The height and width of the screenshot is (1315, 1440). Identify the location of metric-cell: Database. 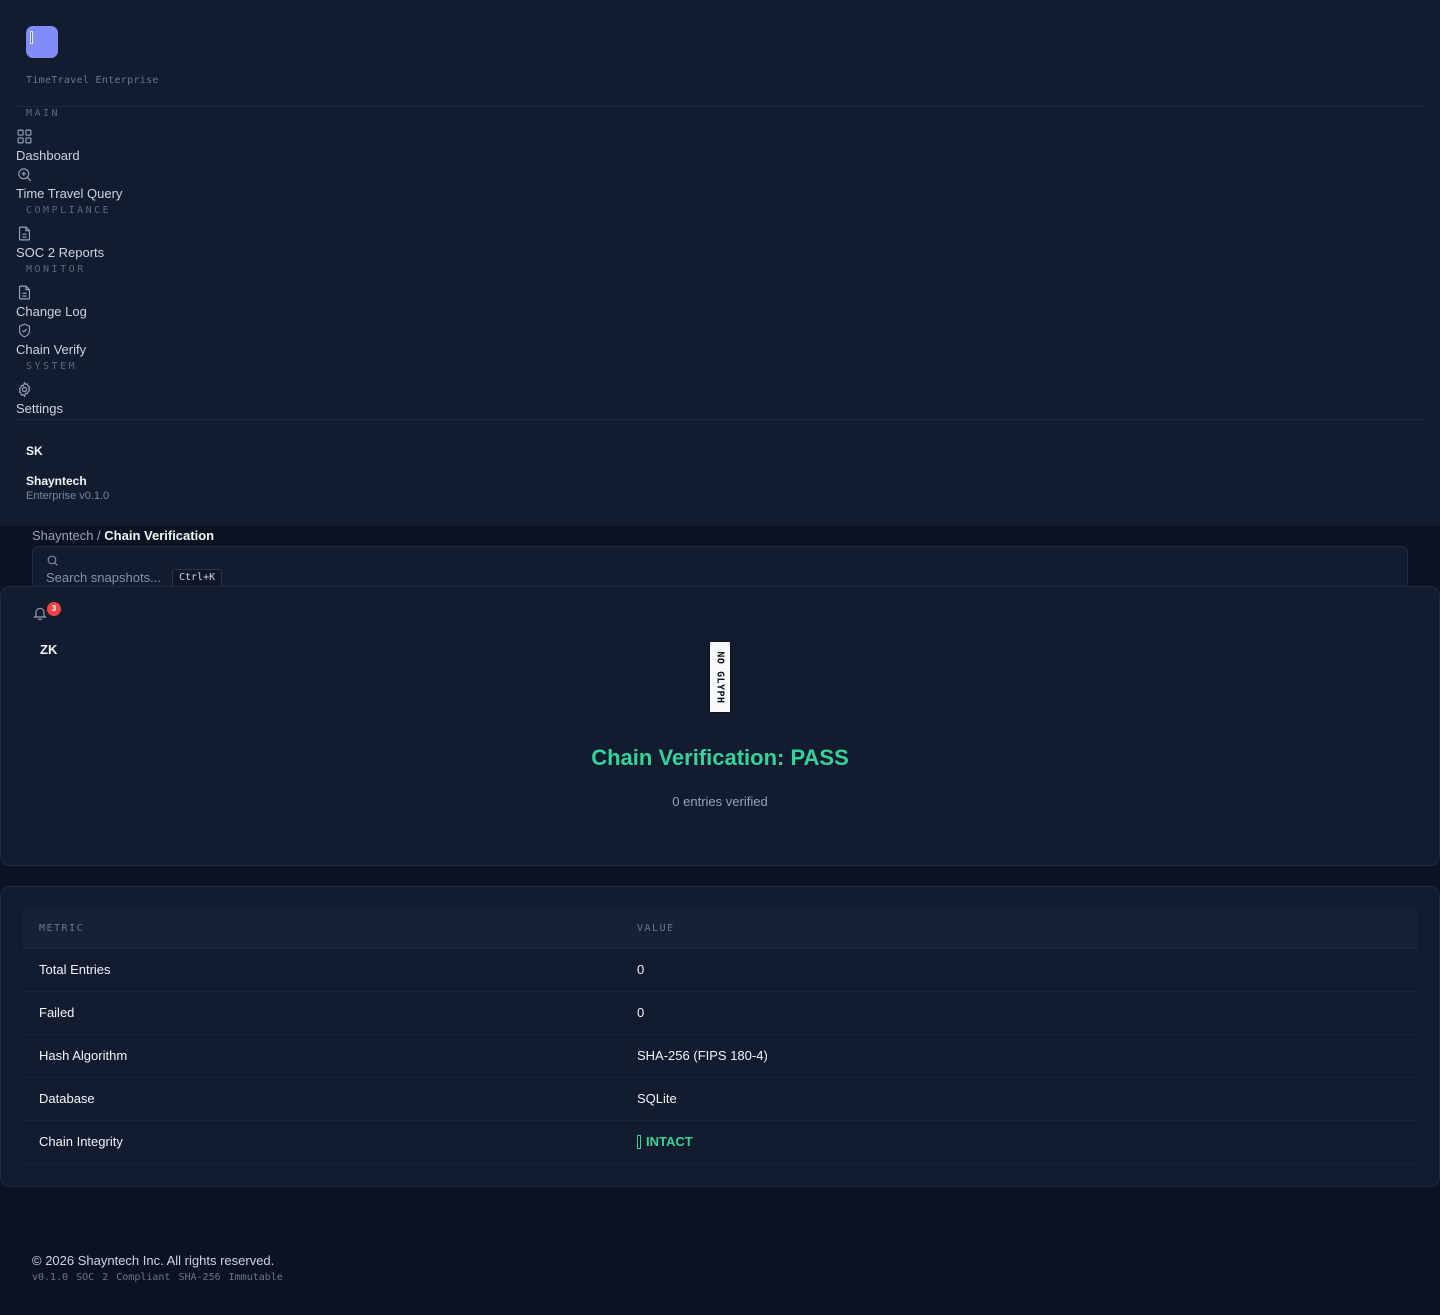
(67, 1098).